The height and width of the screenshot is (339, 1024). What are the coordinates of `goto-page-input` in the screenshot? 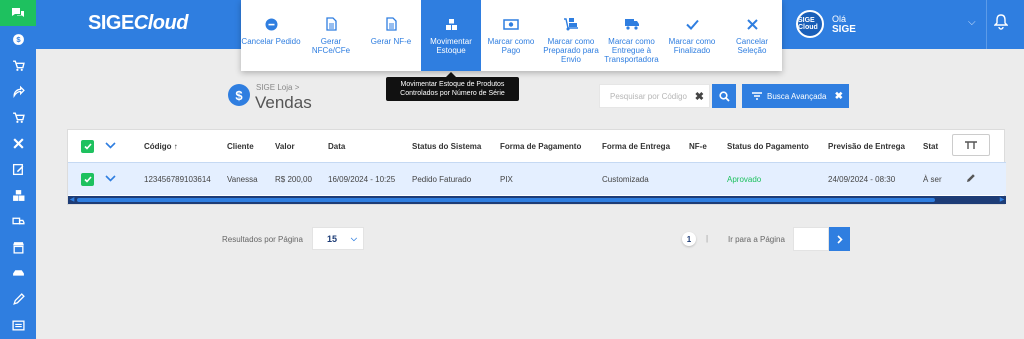 It's located at (811, 239).